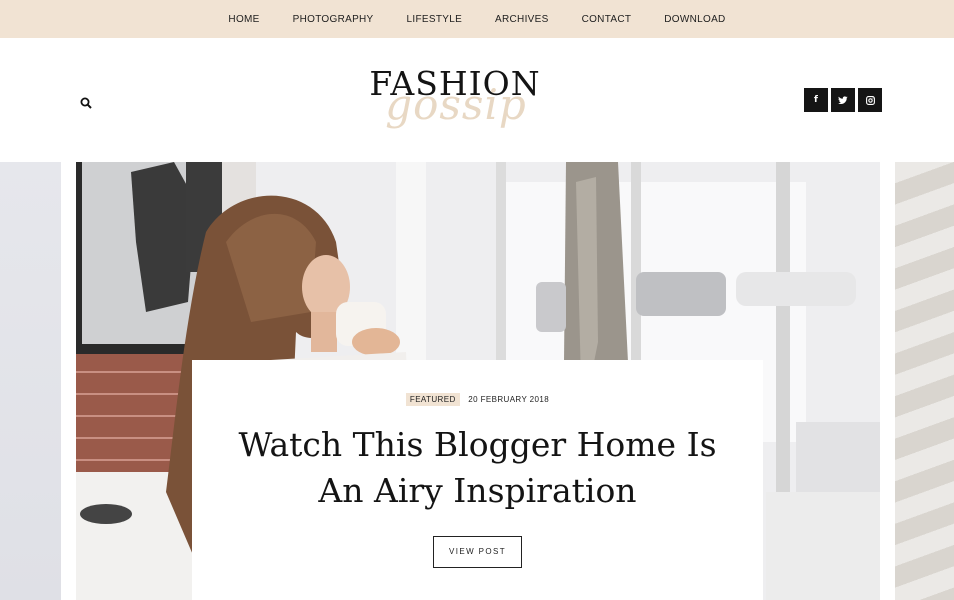 The width and height of the screenshot is (954, 600). I want to click on social-links: f, so click(843, 100).